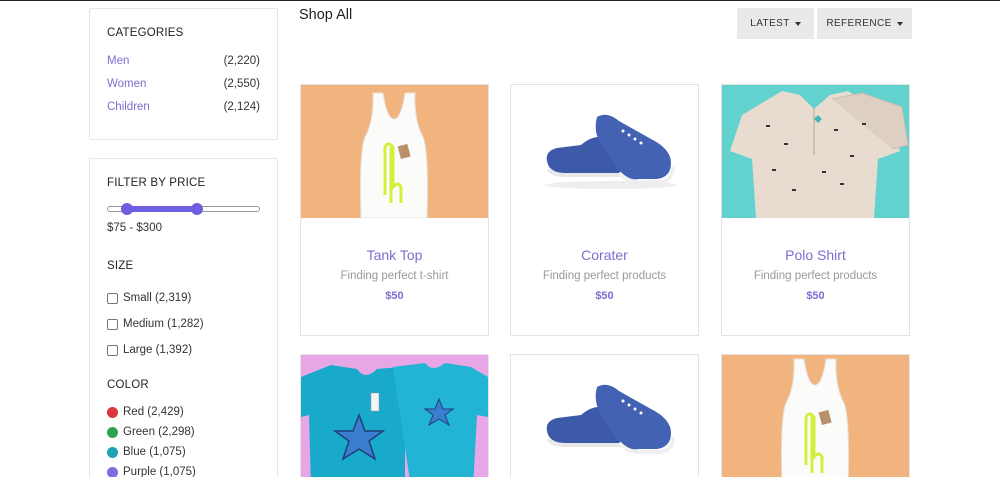 Image resolution: width=1000 pixels, height=477 pixels. I want to click on category-item-children: Children (2,124), so click(183, 110).